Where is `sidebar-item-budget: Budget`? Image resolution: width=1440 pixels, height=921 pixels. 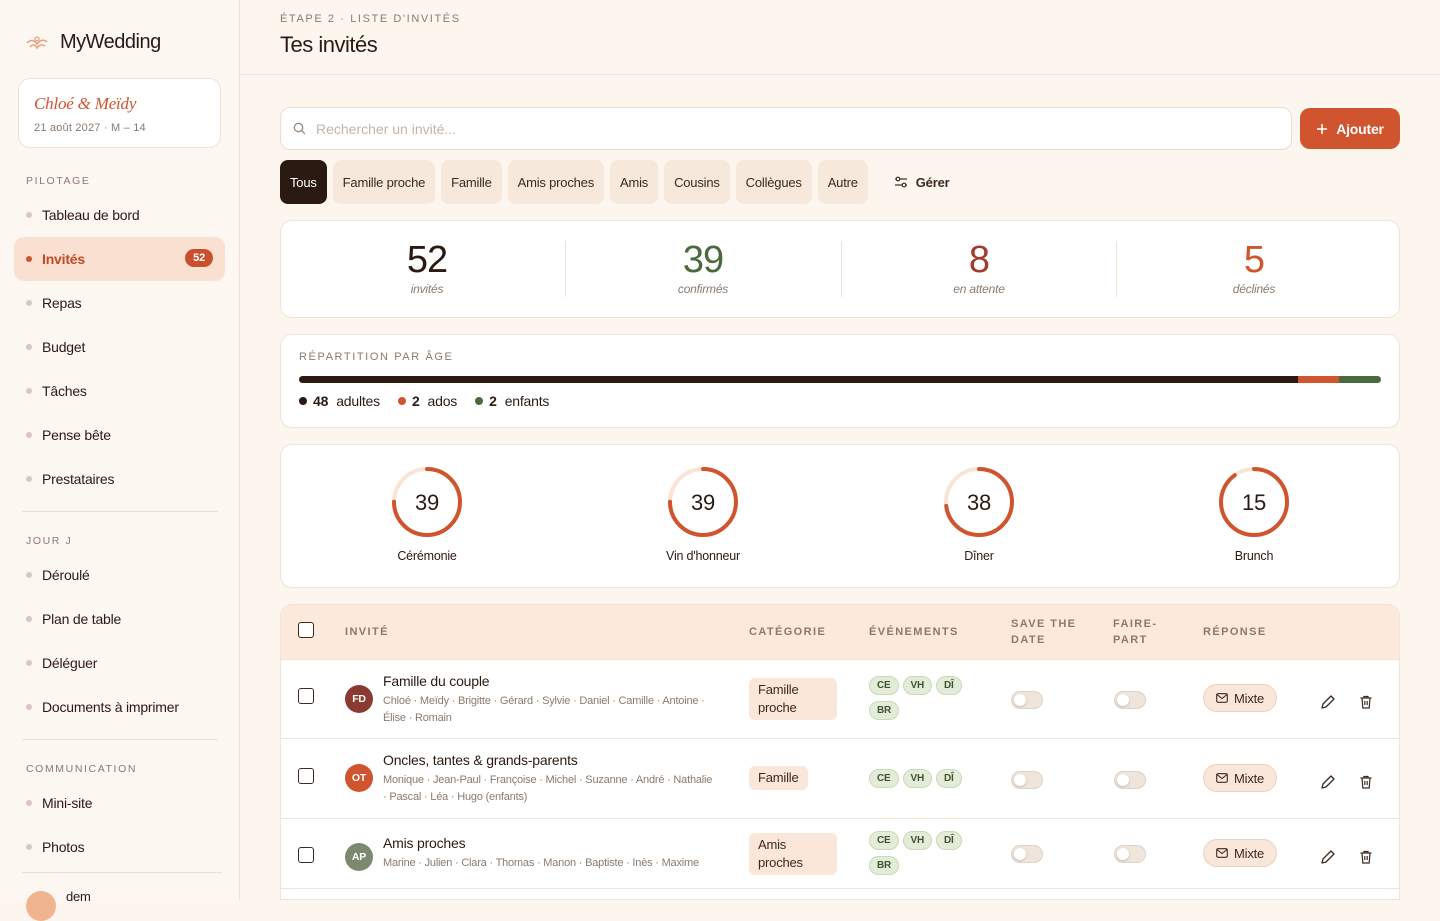 sidebar-item-budget: Budget is located at coordinates (119, 347).